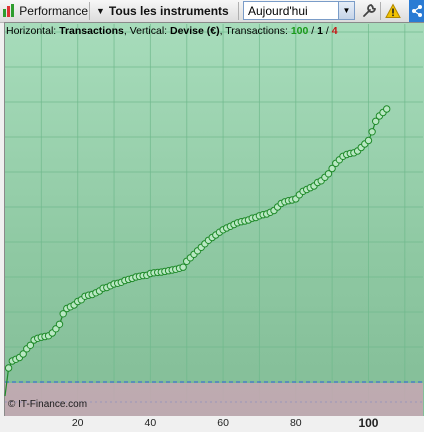 The image size is (424, 432). What do you see at coordinates (146, 31) in the screenshot?
I see `vertical-prefix: , Vertical:` at bounding box center [146, 31].